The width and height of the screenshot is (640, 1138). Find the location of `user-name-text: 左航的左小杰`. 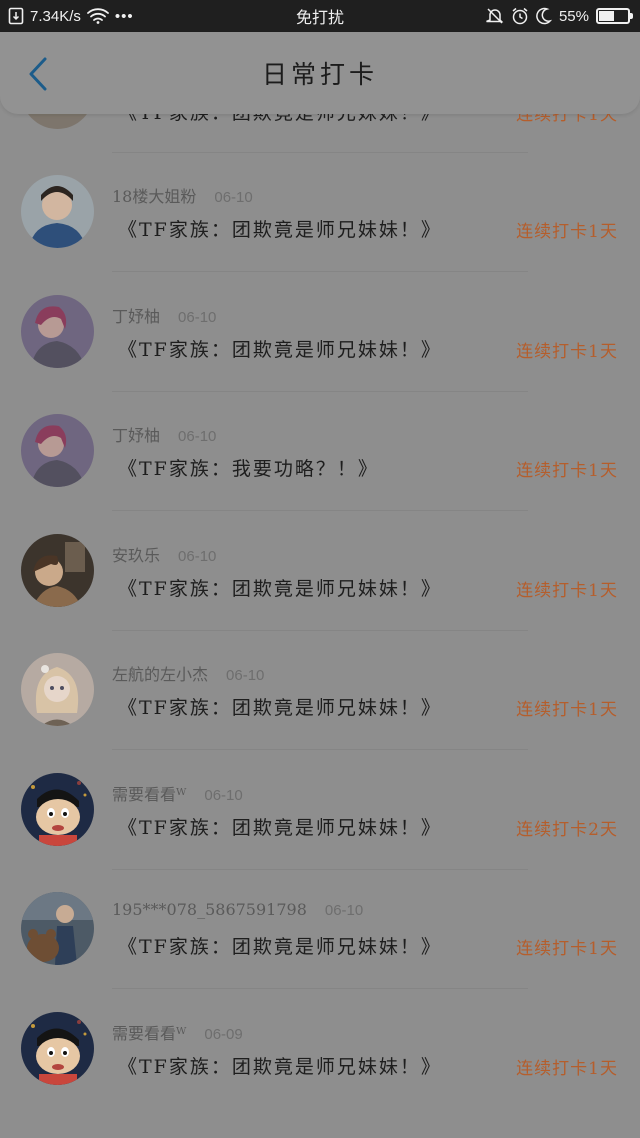

user-name-text: 左航的左小杰 is located at coordinates (160, 674).